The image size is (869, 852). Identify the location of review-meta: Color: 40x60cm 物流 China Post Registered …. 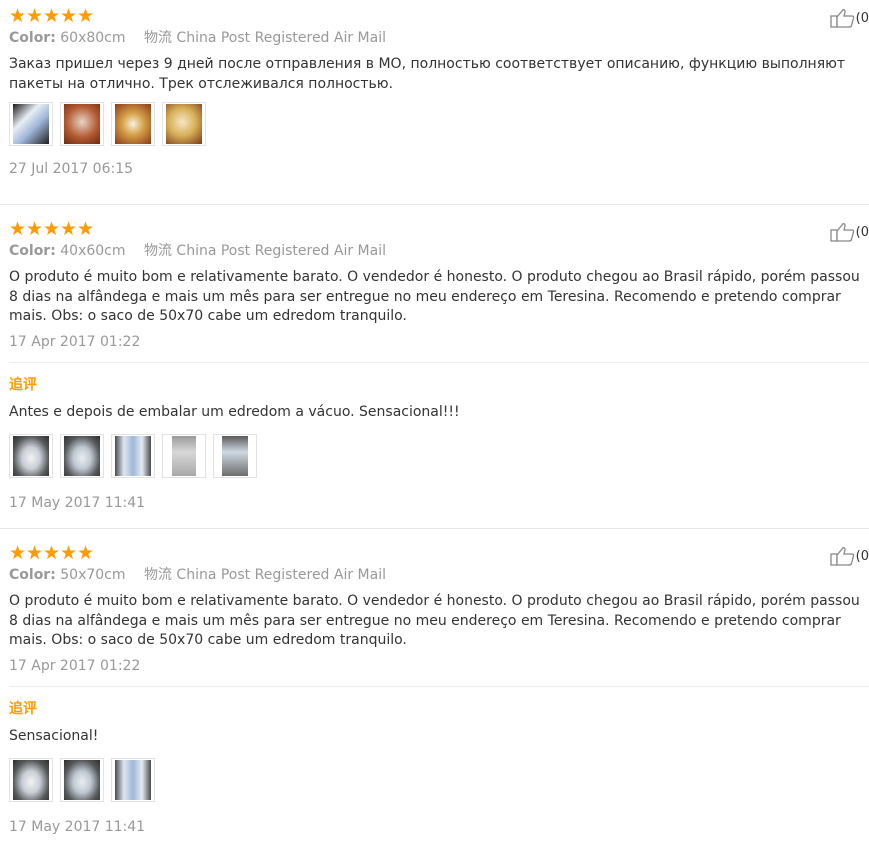
(439, 251).